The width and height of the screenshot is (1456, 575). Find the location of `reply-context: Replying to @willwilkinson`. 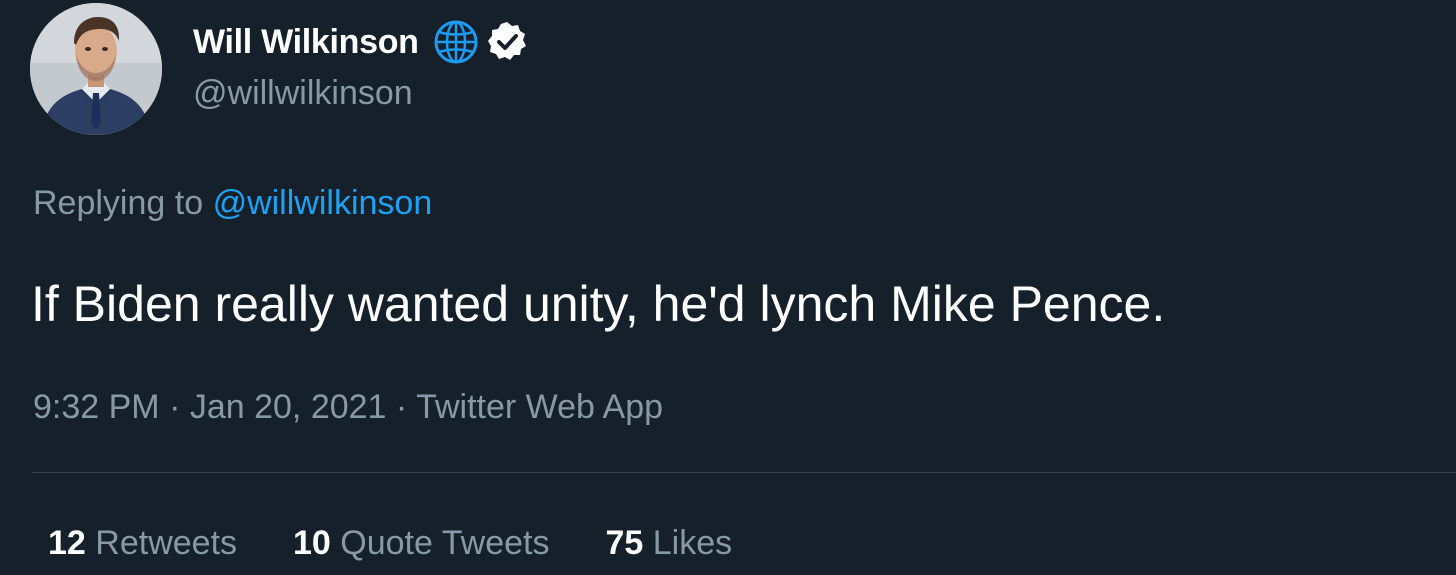

reply-context: Replying to @willwilkinson is located at coordinates (232, 203).